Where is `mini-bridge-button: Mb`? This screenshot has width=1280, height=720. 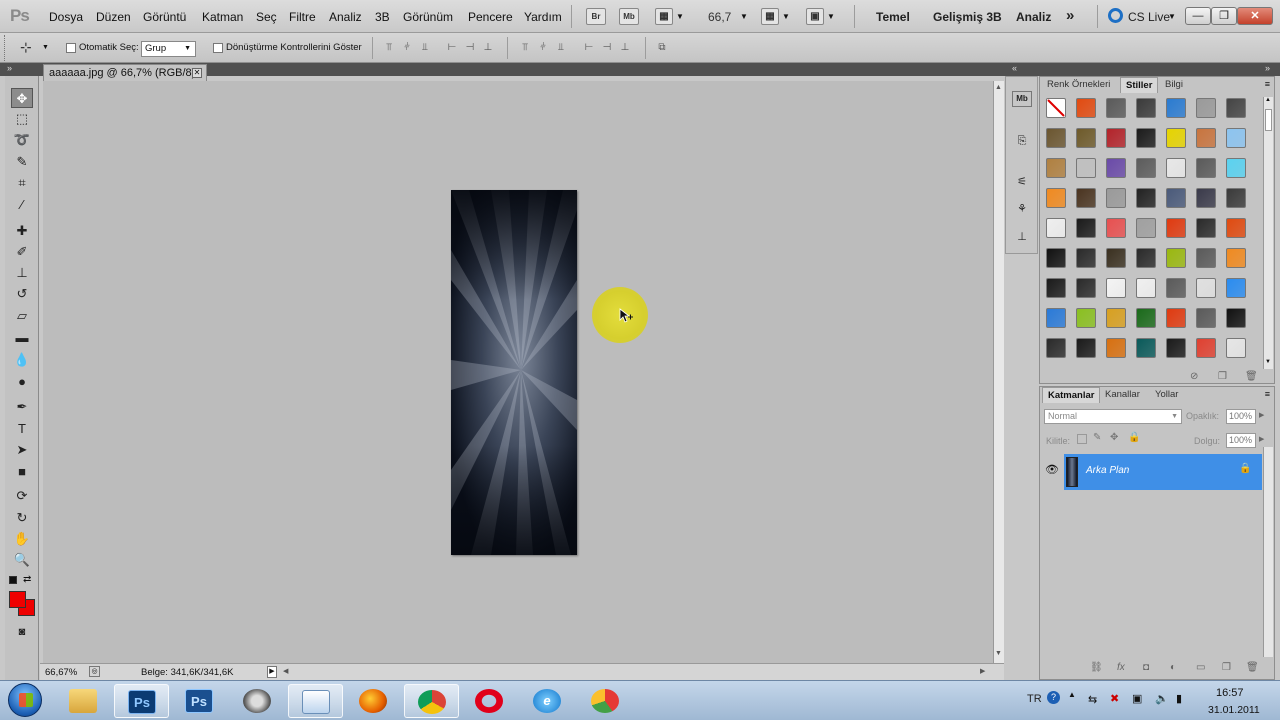 mini-bridge-button: Mb is located at coordinates (629, 16).